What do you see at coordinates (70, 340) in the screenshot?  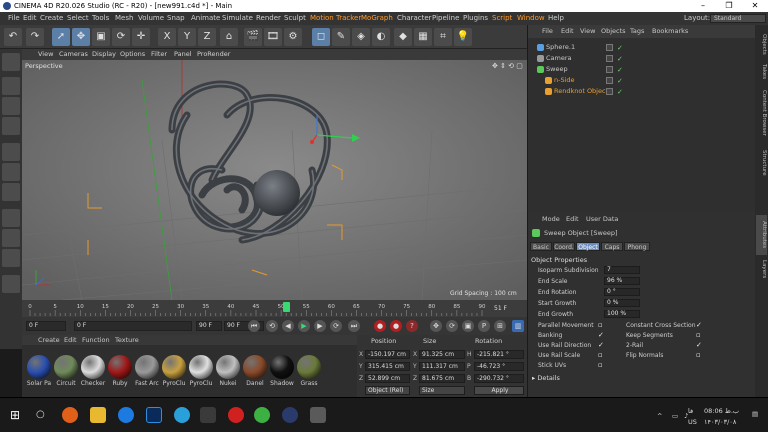 I see `material-menu-edit: Edit` at bounding box center [70, 340].